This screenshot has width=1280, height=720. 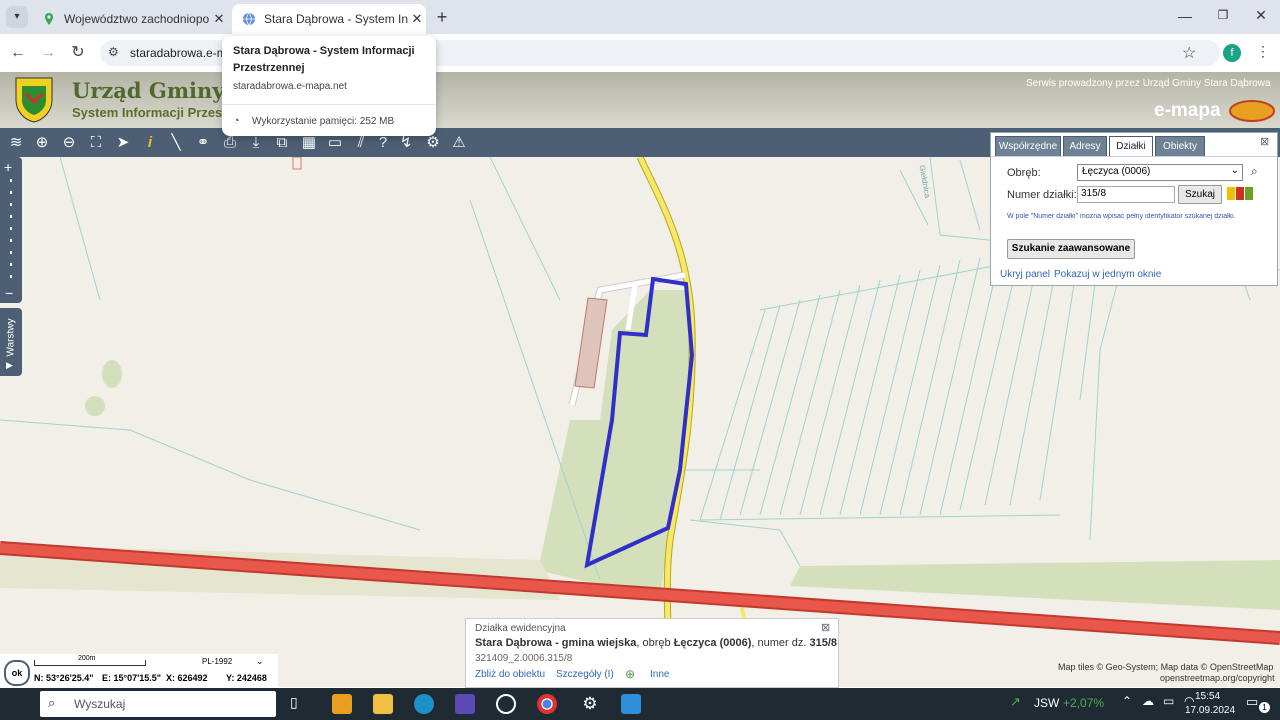 I want to click on chrome-icon, so click(x=547, y=704).